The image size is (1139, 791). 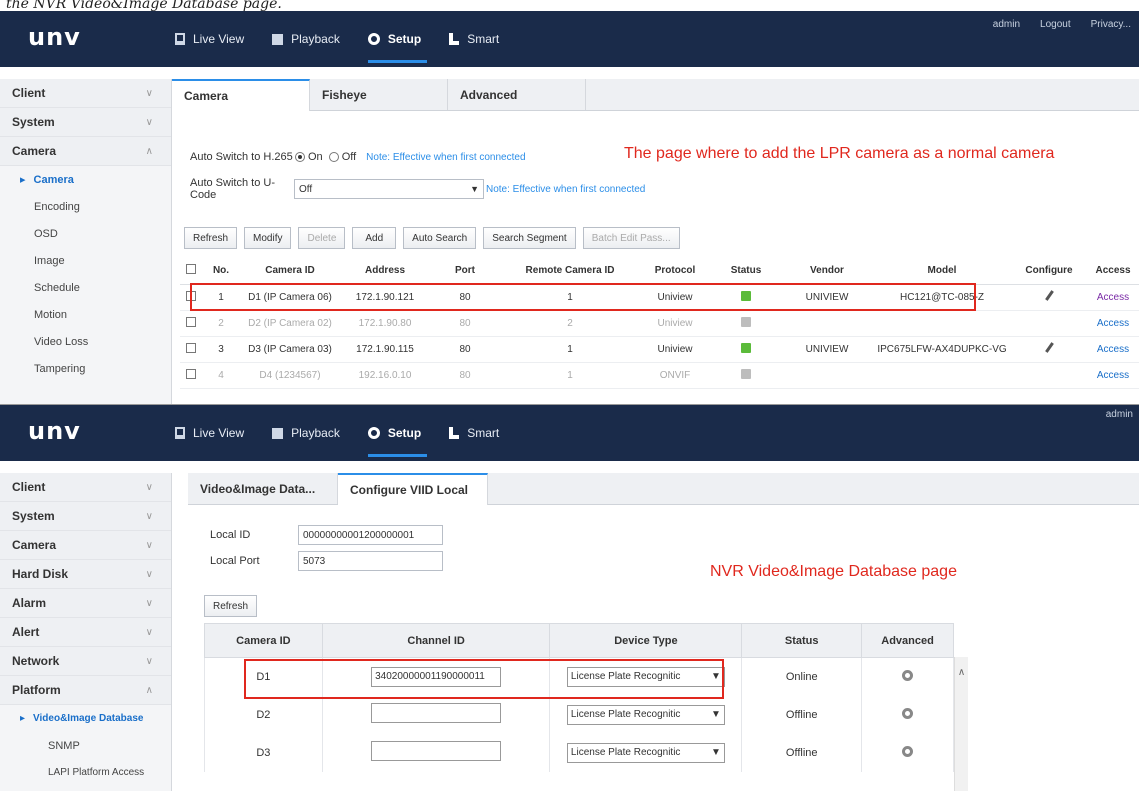 What do you see at coordinates (746, 349) in the screenshot?
I see `status-online-icon` at bounding box center [746, 349].